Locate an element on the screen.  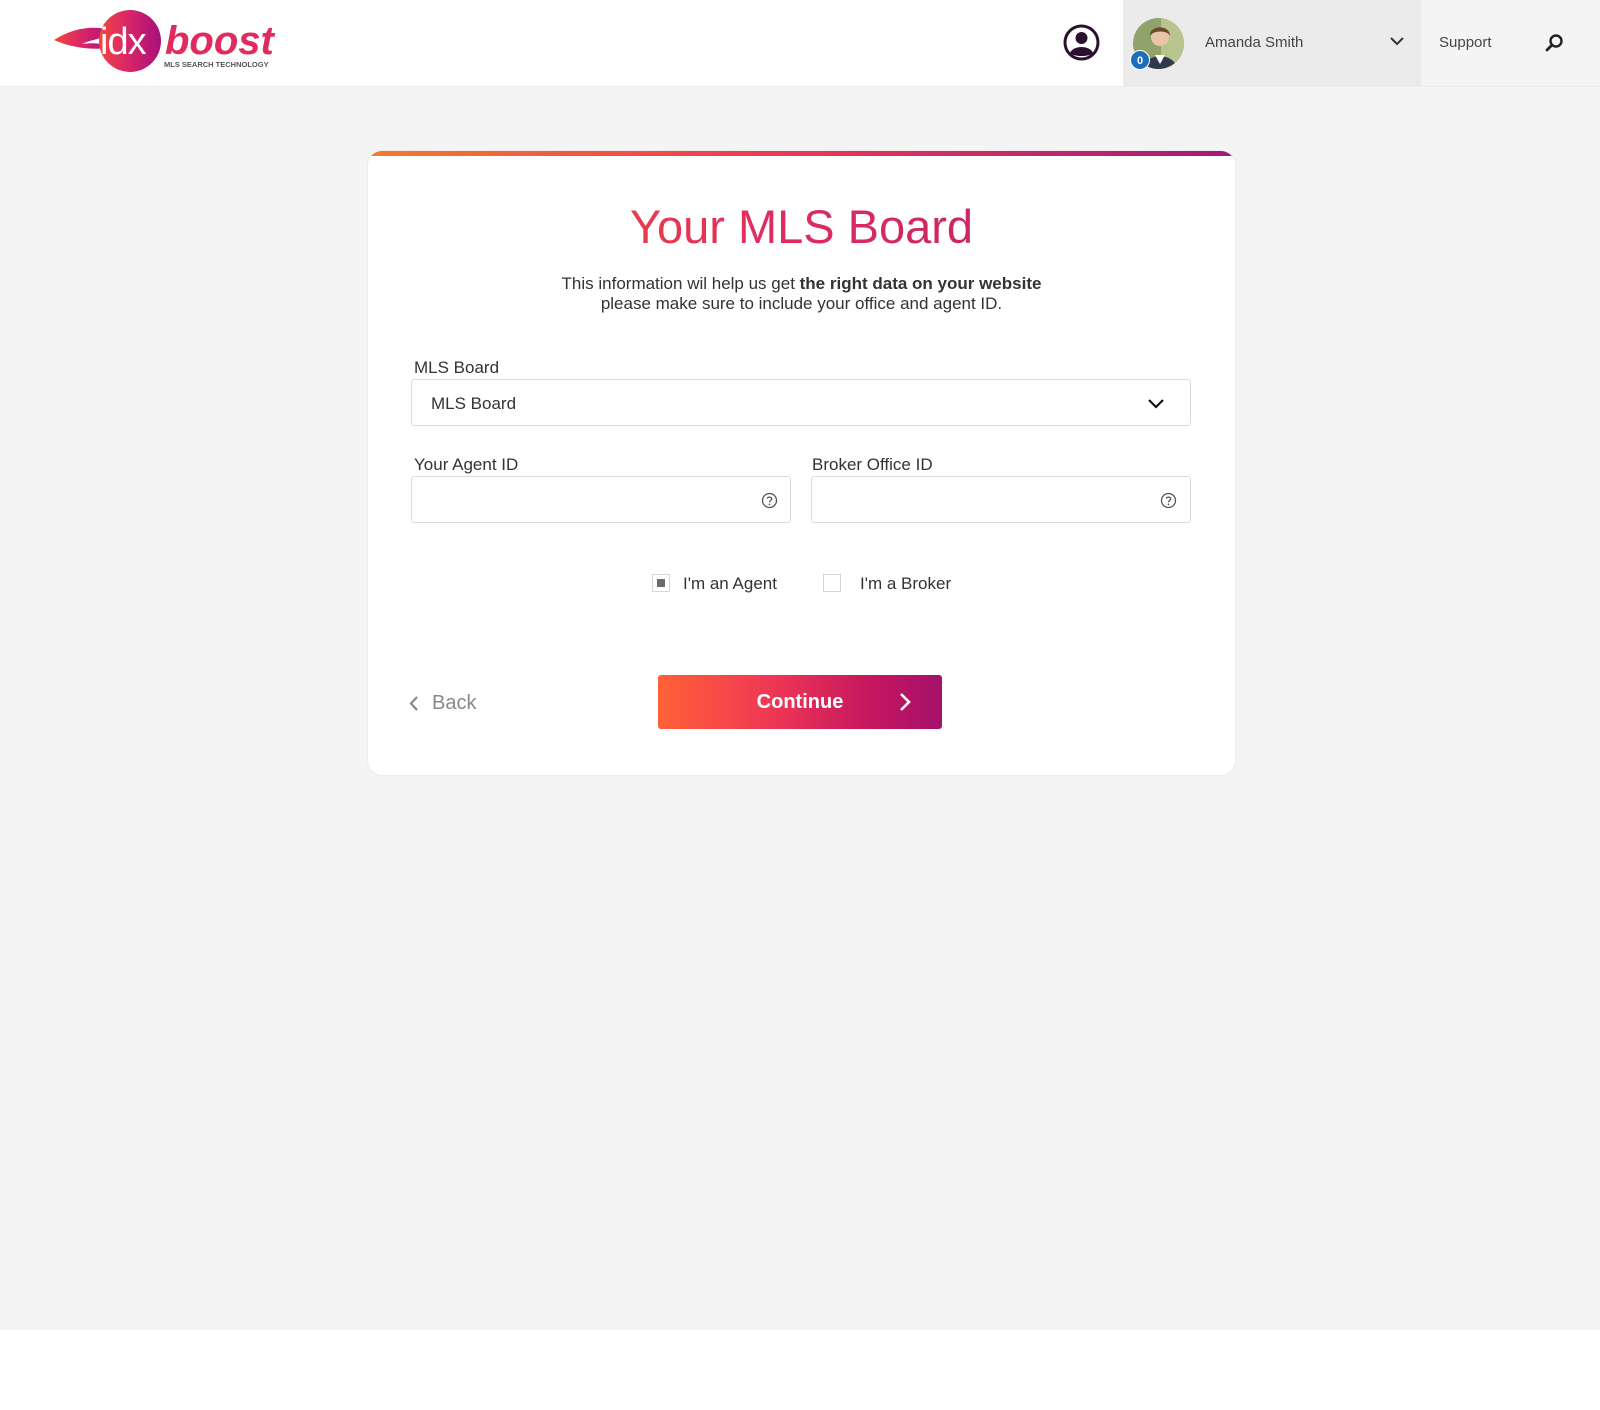
agent-id-label: Your Agent ID is located at coordinates (466, 464).